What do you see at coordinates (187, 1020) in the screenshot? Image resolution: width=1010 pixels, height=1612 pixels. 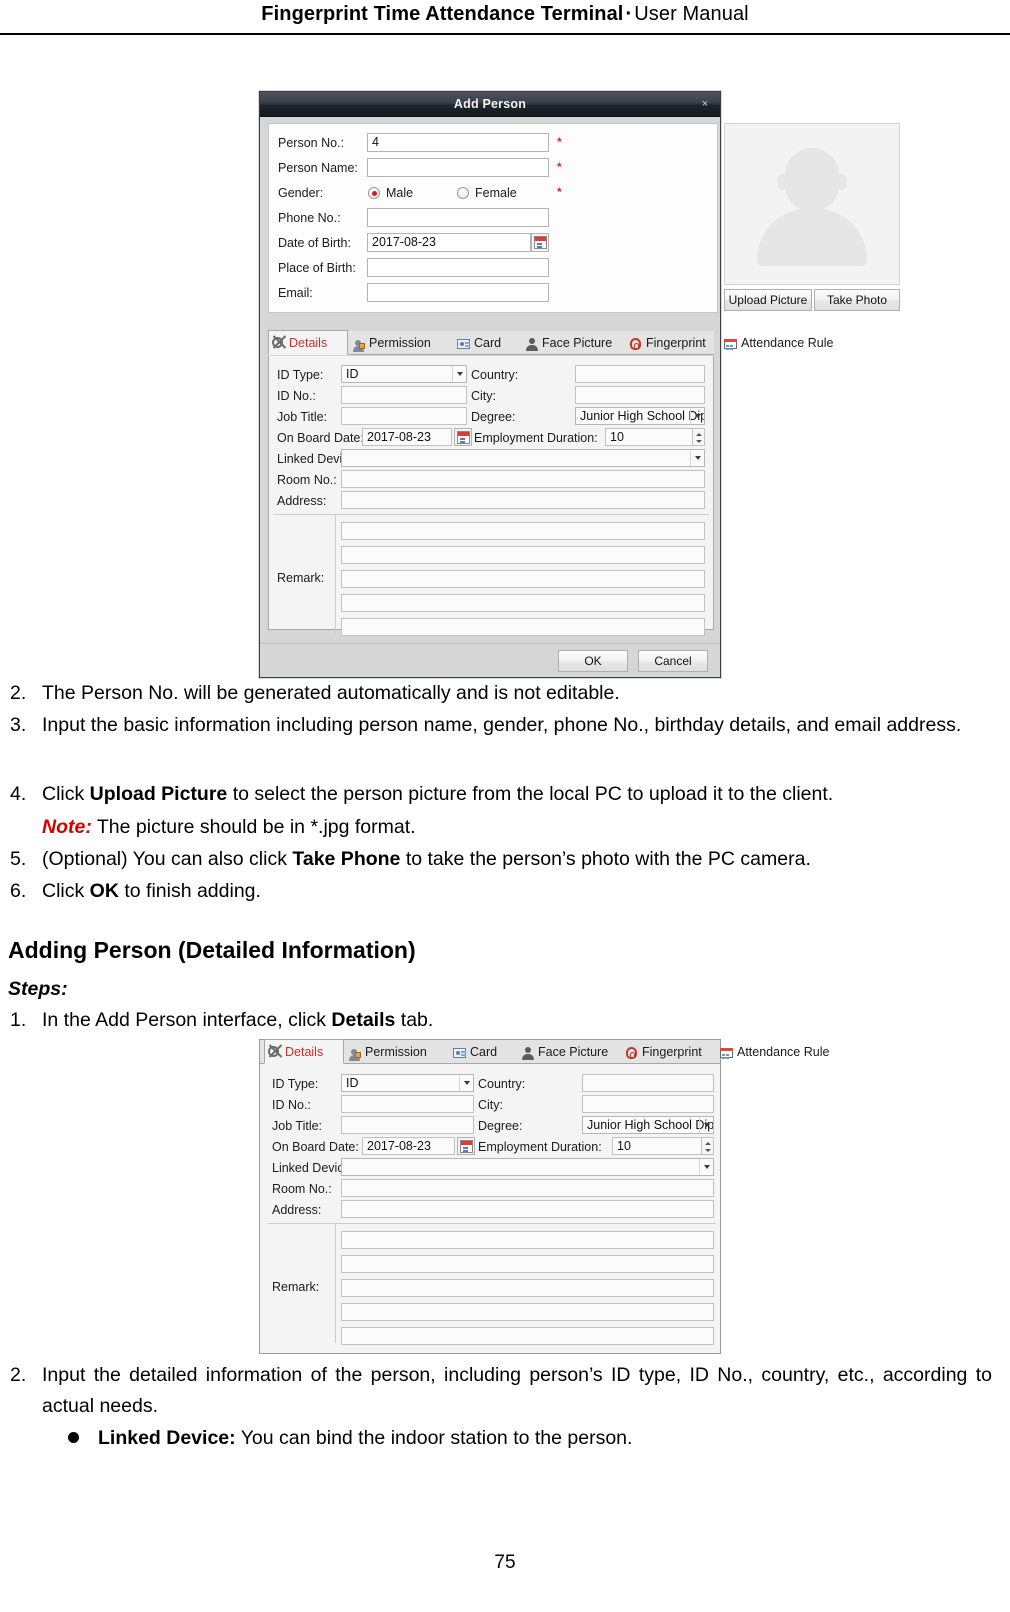 I see `detail-step-1-part-a: In the Add Person interface, click` at bounding box center [187, 1020].